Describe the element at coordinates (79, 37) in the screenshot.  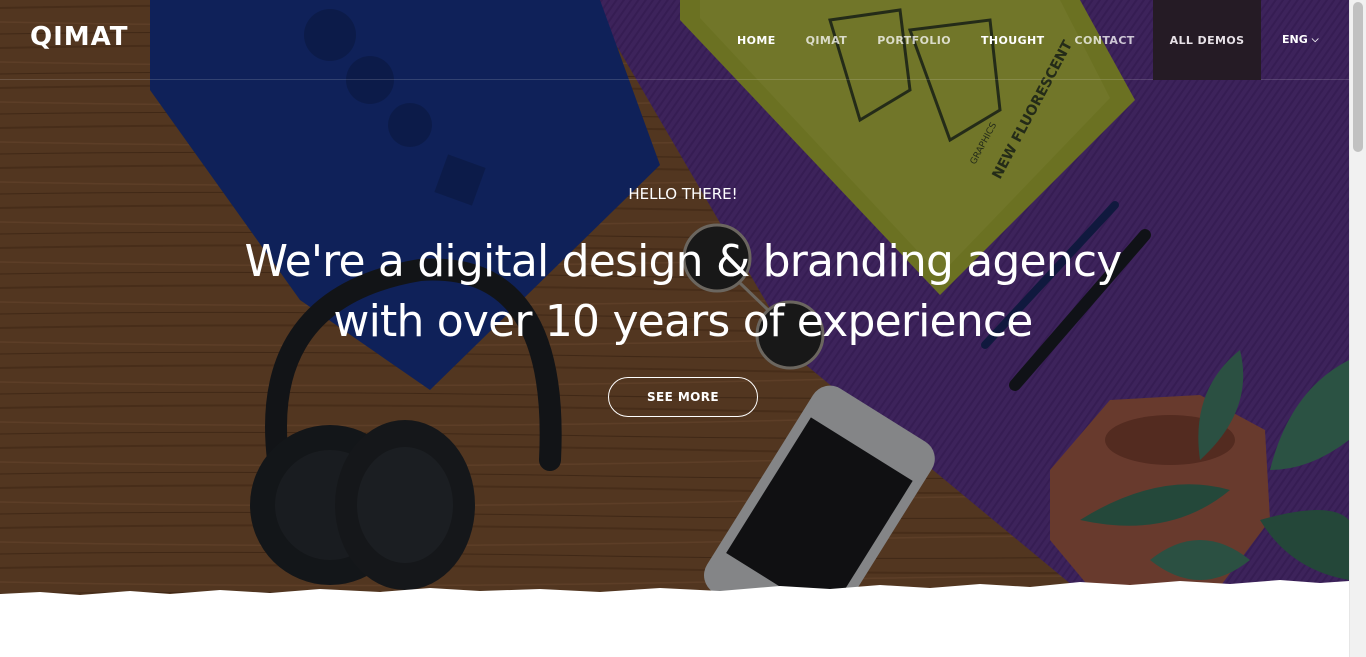
I see `site-logo: QIMAT` at that location.